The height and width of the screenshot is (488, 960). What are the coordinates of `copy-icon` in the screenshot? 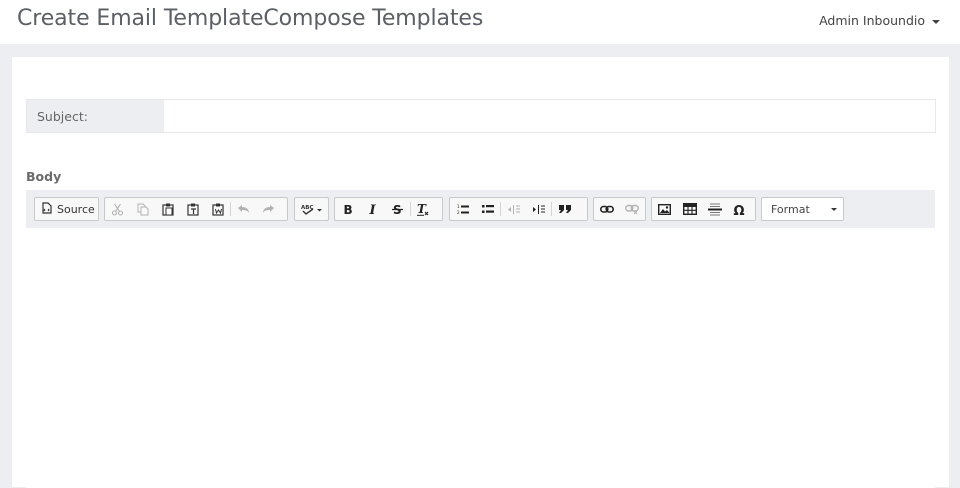 It's located at (143, 209).